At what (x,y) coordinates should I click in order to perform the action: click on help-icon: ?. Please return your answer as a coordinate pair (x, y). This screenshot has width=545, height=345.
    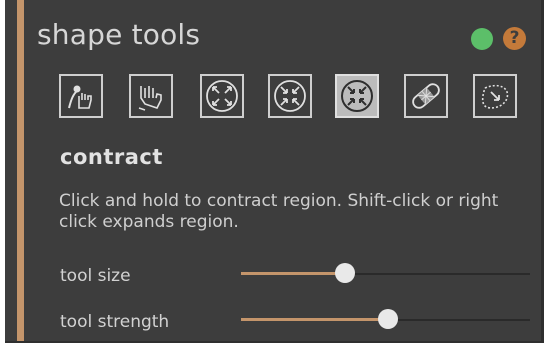
    Looking at the image, I should click on (514, 38).